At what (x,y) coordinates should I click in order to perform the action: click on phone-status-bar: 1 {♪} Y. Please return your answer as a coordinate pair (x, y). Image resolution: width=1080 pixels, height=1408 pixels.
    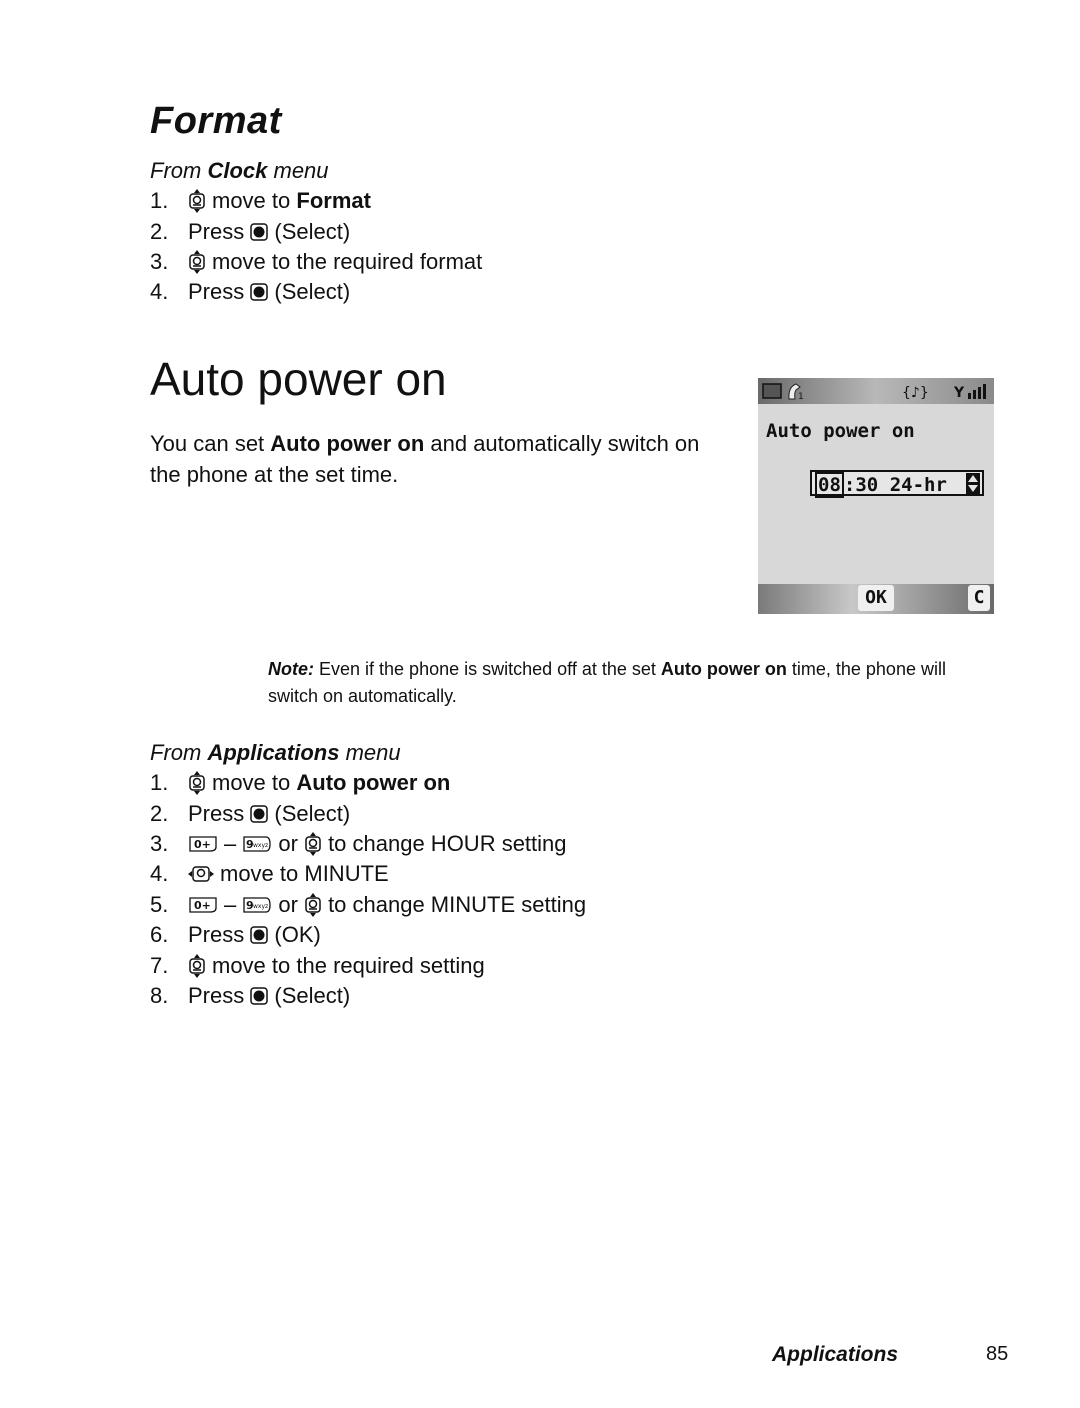
    Looking at the image, I should click on (876, 391).